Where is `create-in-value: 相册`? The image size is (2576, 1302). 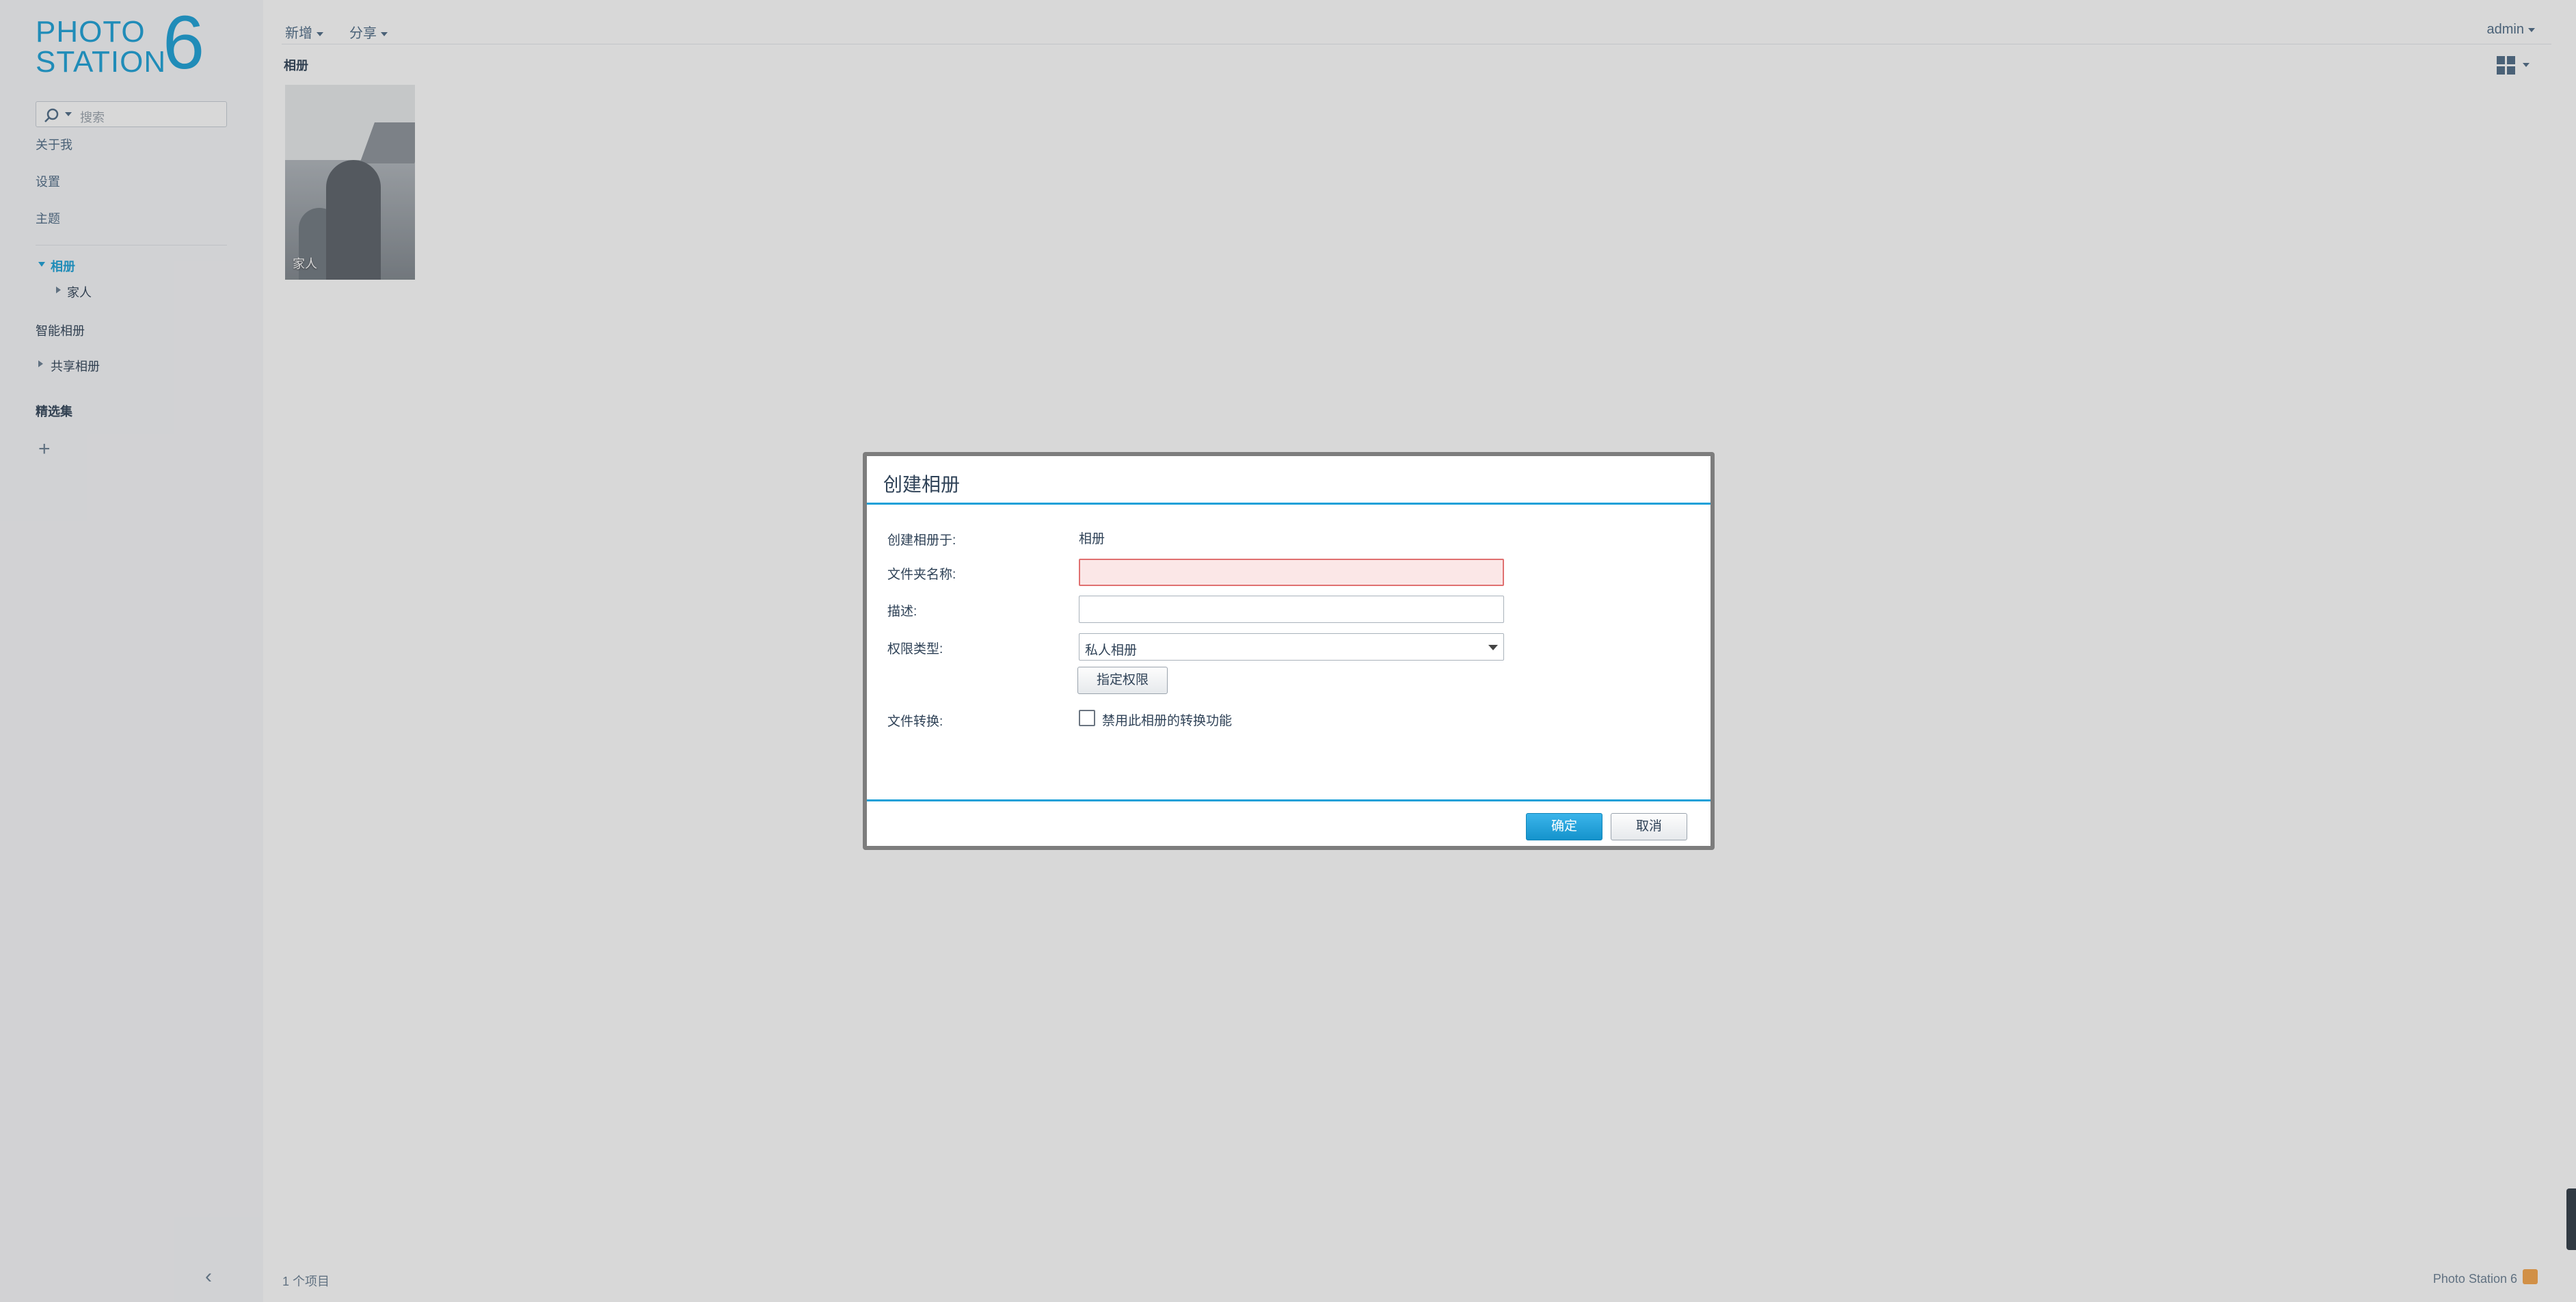 create-in-value: 相册 is located at coordinates (1092, 539).